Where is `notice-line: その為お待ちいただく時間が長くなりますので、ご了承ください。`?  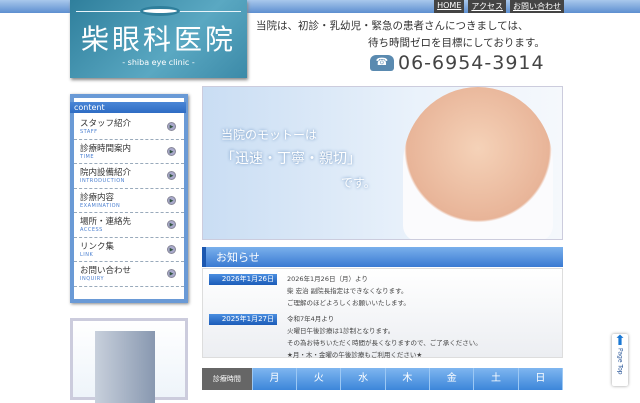
notice-line: その為お待ちいただく時間が長くなりますので、ご了承ください。 is located at coordinates (384, 343).